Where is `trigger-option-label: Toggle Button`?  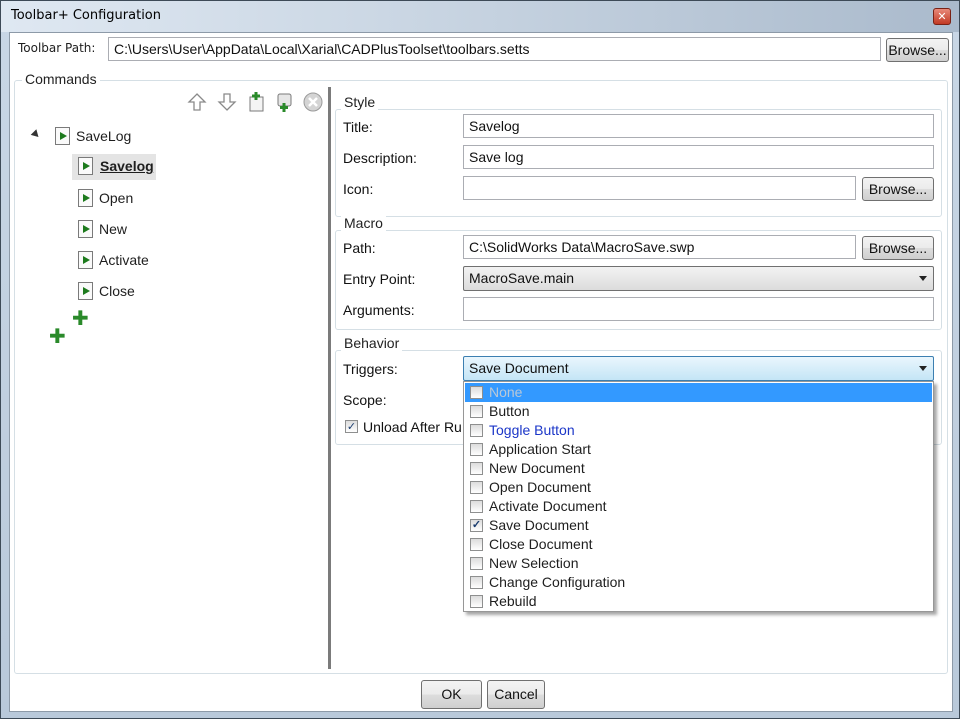 trigger-option-label: Toggle Button is located at coordinates (532, 430).